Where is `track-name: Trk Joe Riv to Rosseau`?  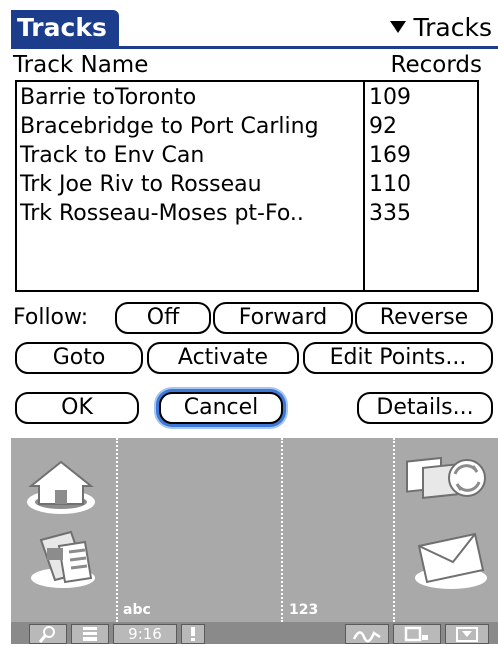
track-name: Trk Joe Riv to Rosseau is located at coordinates (141, 184).